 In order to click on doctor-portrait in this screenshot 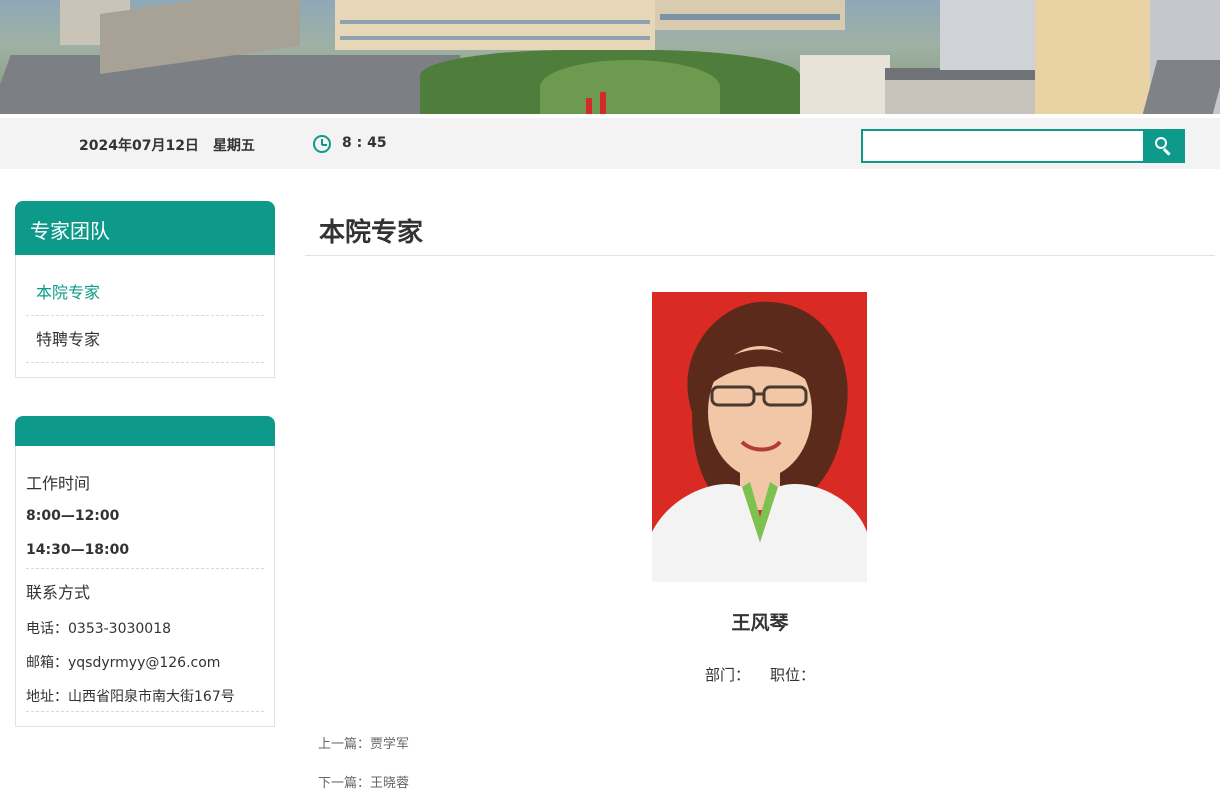, I will do `click(759, 437)`.